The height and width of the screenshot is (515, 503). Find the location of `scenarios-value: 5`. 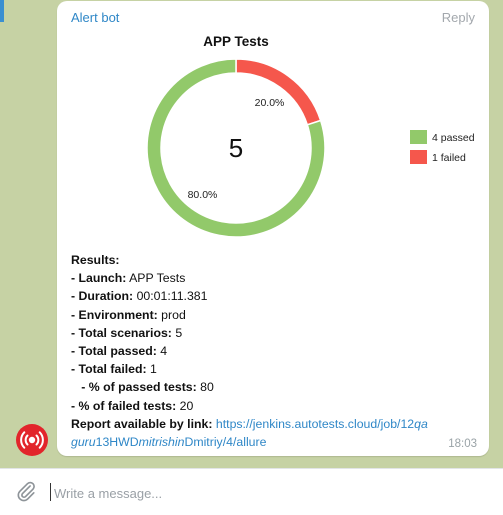

scenarios-value: 5 is located at coordinates (177, 332).